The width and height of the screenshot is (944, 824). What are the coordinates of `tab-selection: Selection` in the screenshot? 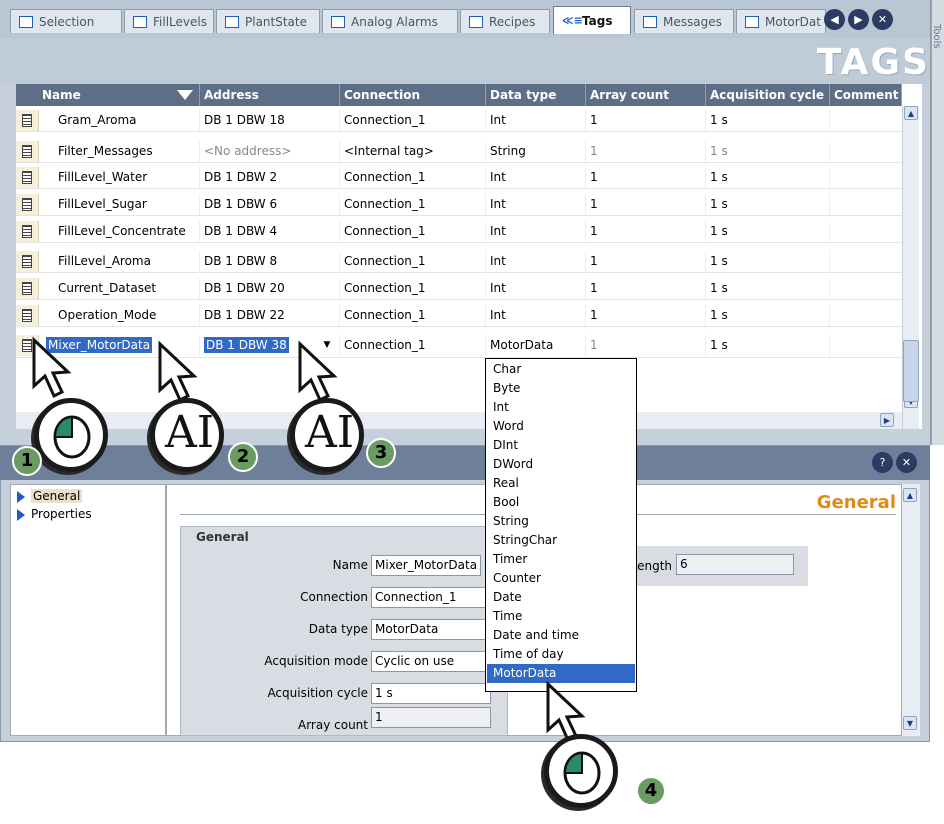 It's located at (66, 21).